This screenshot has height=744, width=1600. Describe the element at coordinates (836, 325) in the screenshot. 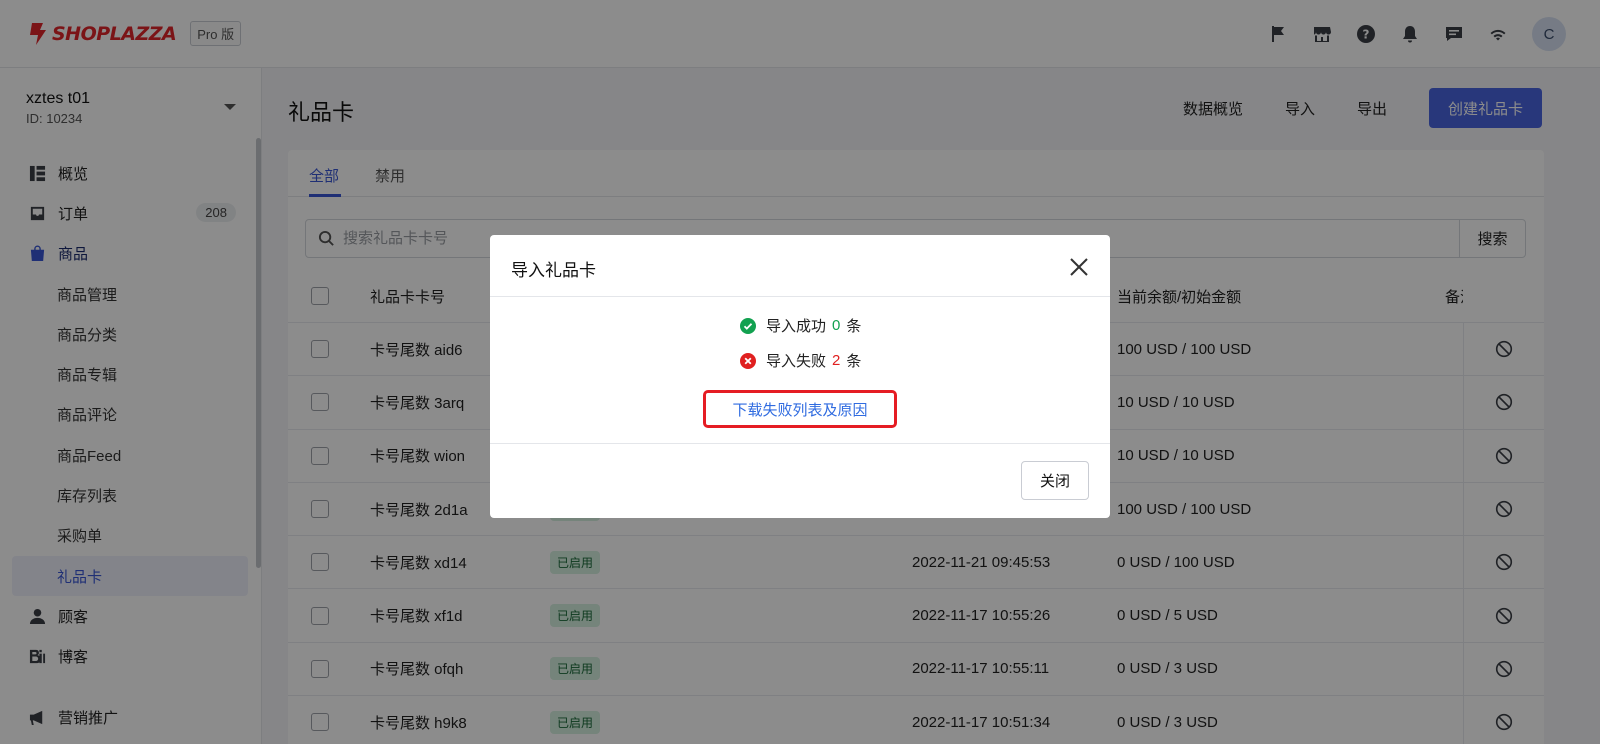

I see `success-count: 0` at that location.